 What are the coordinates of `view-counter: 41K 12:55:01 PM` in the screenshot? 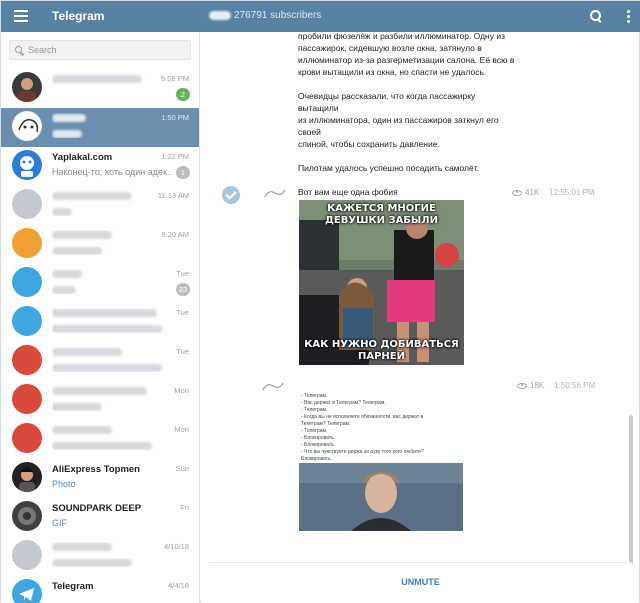 It's located at (553, 192).